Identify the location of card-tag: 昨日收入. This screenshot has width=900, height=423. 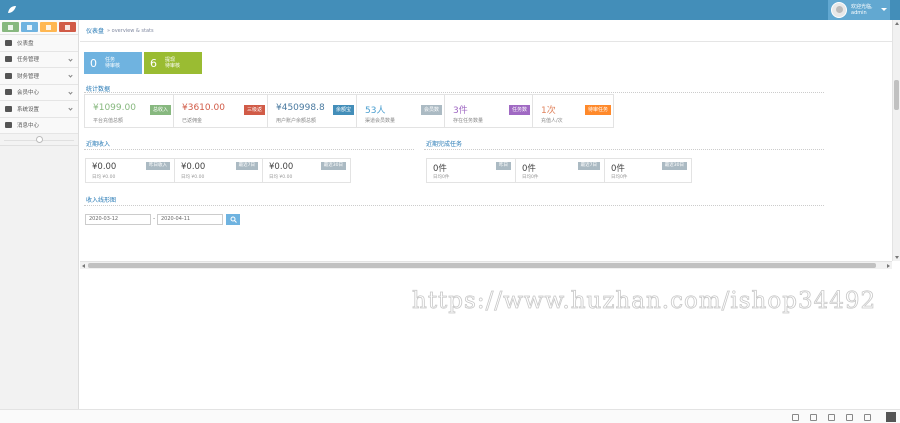
(158, 166).